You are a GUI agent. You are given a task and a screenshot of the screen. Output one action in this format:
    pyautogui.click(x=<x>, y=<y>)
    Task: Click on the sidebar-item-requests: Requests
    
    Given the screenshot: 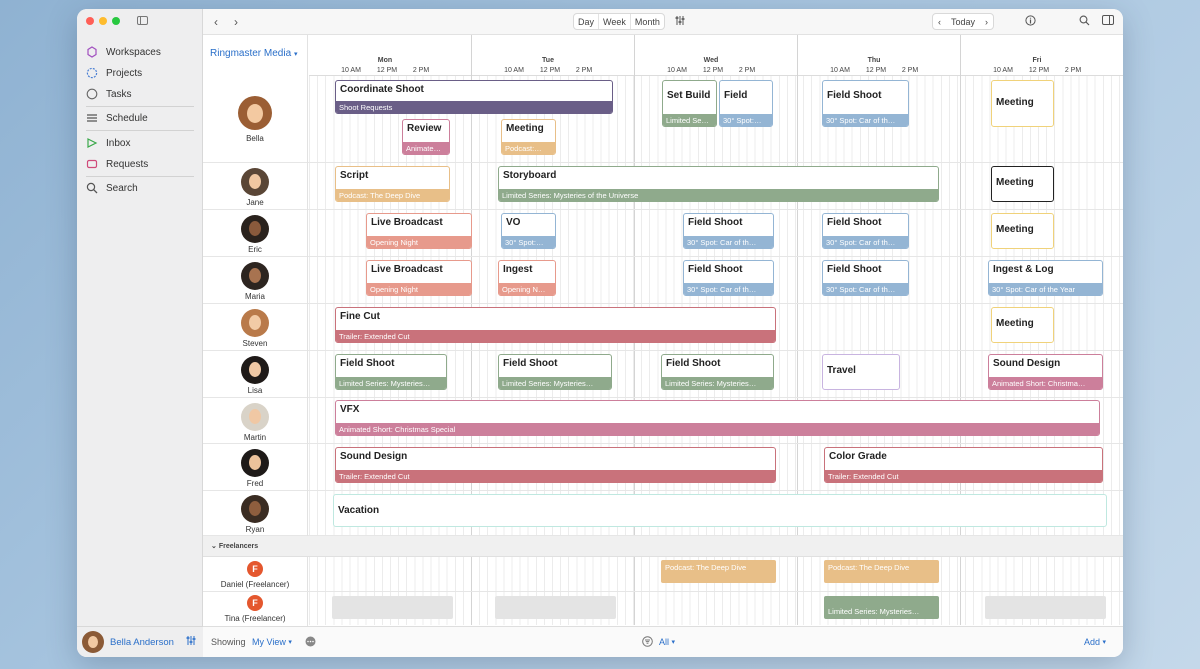 What is the action you would take?
    pyautogui.click(x=142, y=164)
    